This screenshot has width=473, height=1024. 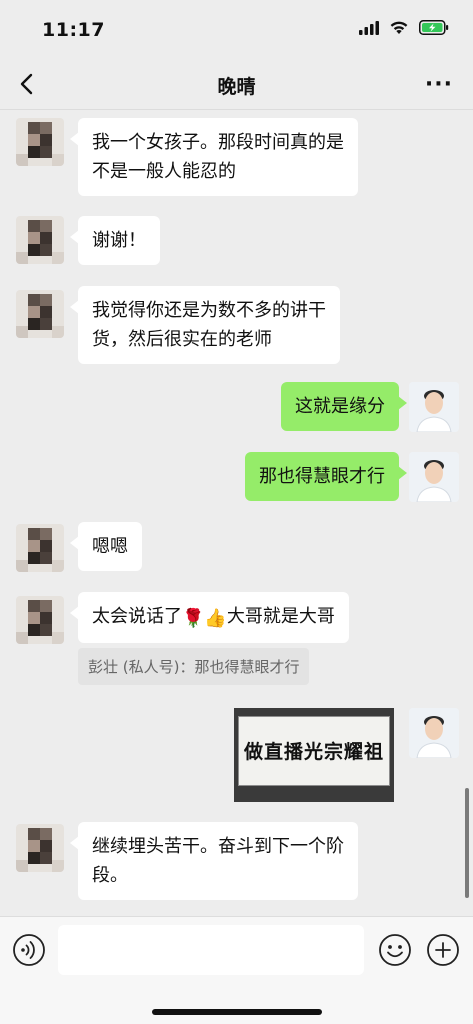 I want to click on message-line: 货，然后很实在的老师, so click(x=182, y=339).